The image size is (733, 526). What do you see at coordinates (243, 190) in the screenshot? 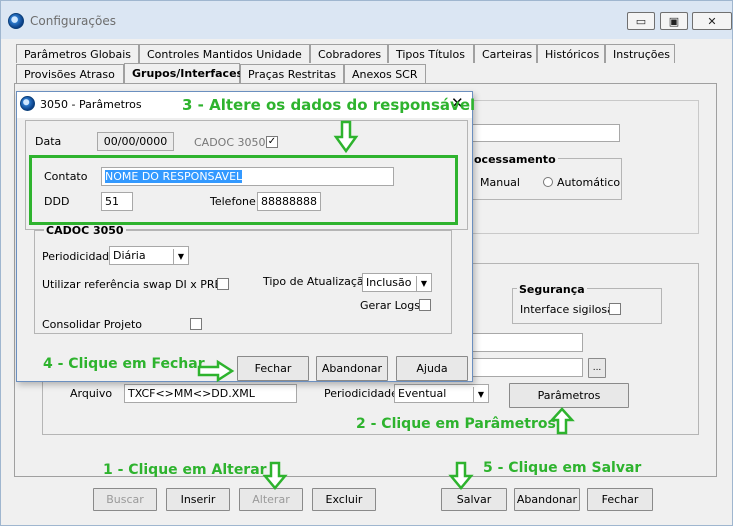
I see `highlight-box` at bounding box center [243, 190].